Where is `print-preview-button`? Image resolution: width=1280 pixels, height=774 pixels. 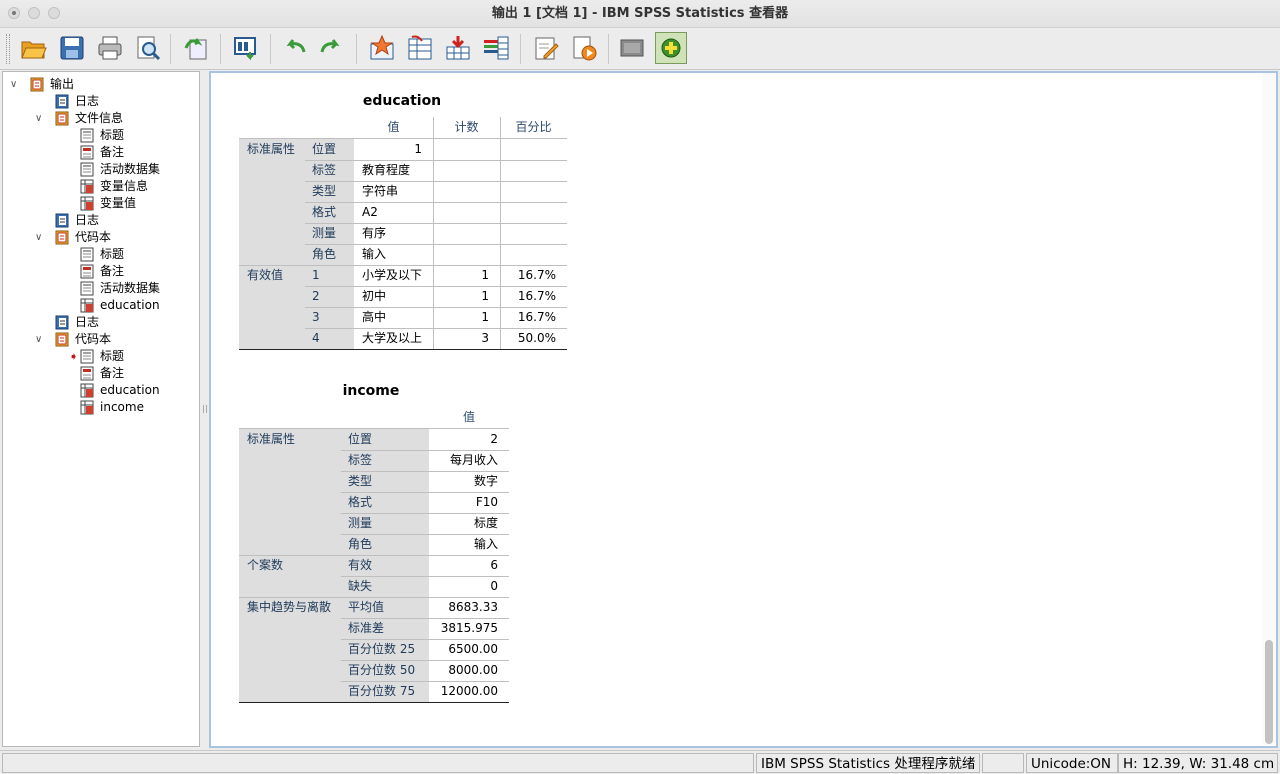 print-preview-button is located at coordinates (148, 48).